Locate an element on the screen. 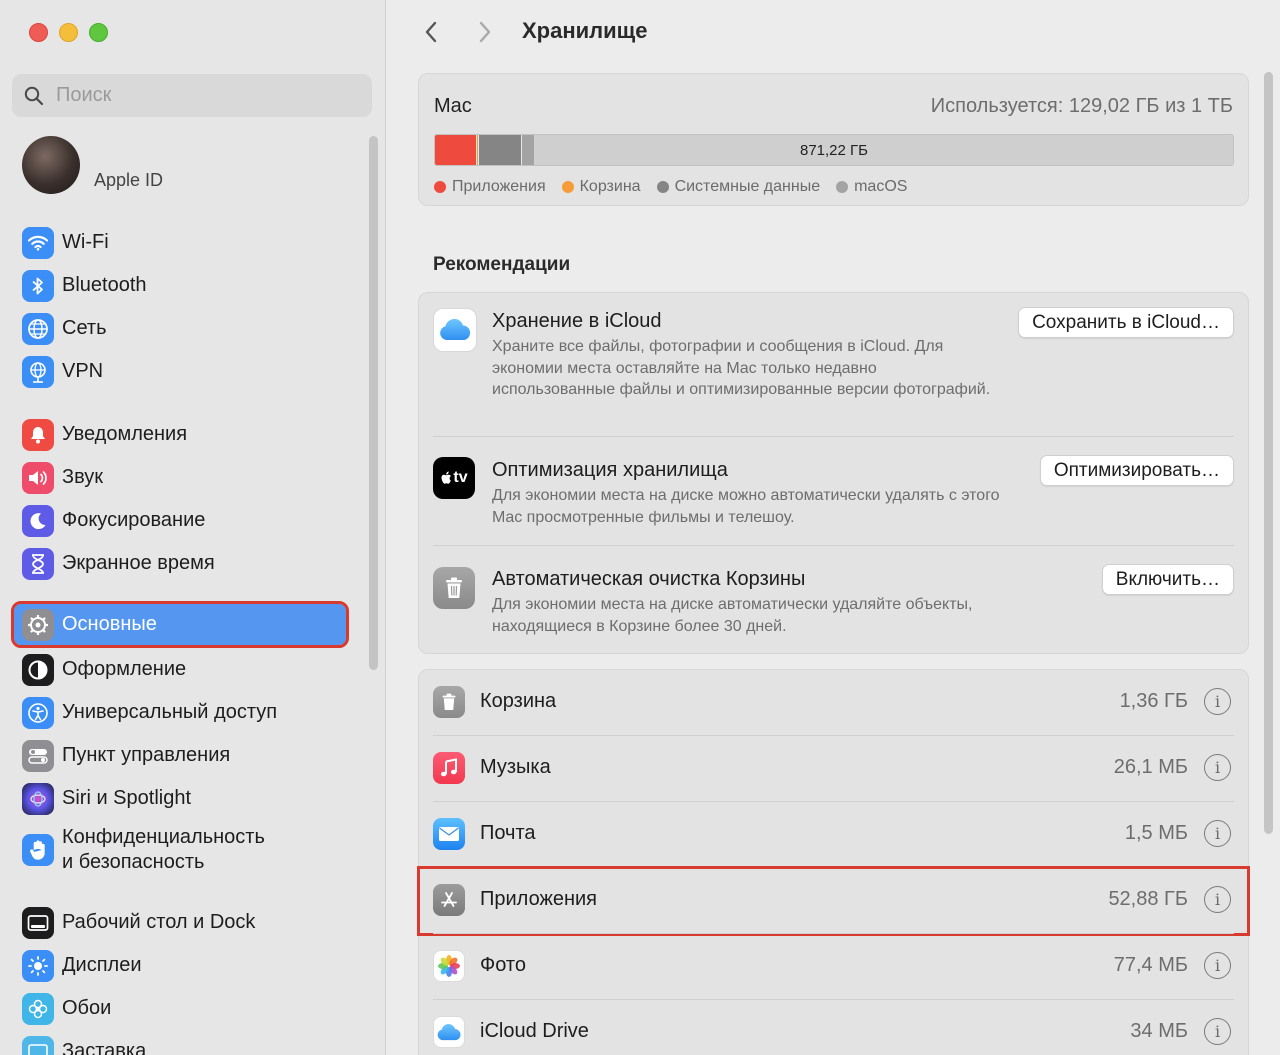  legend-label: Системные данные is located at coordinates (747, 186).